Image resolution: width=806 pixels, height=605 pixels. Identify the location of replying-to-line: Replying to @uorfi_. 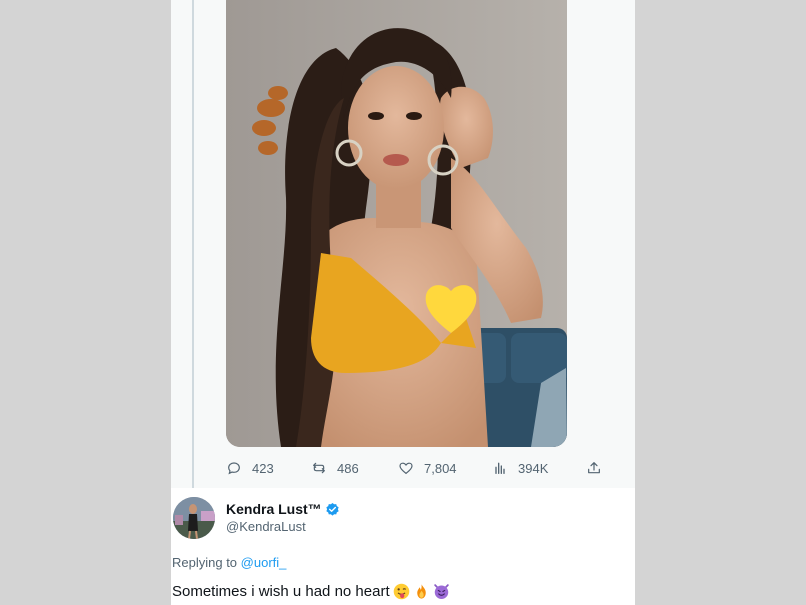
(229, 562).